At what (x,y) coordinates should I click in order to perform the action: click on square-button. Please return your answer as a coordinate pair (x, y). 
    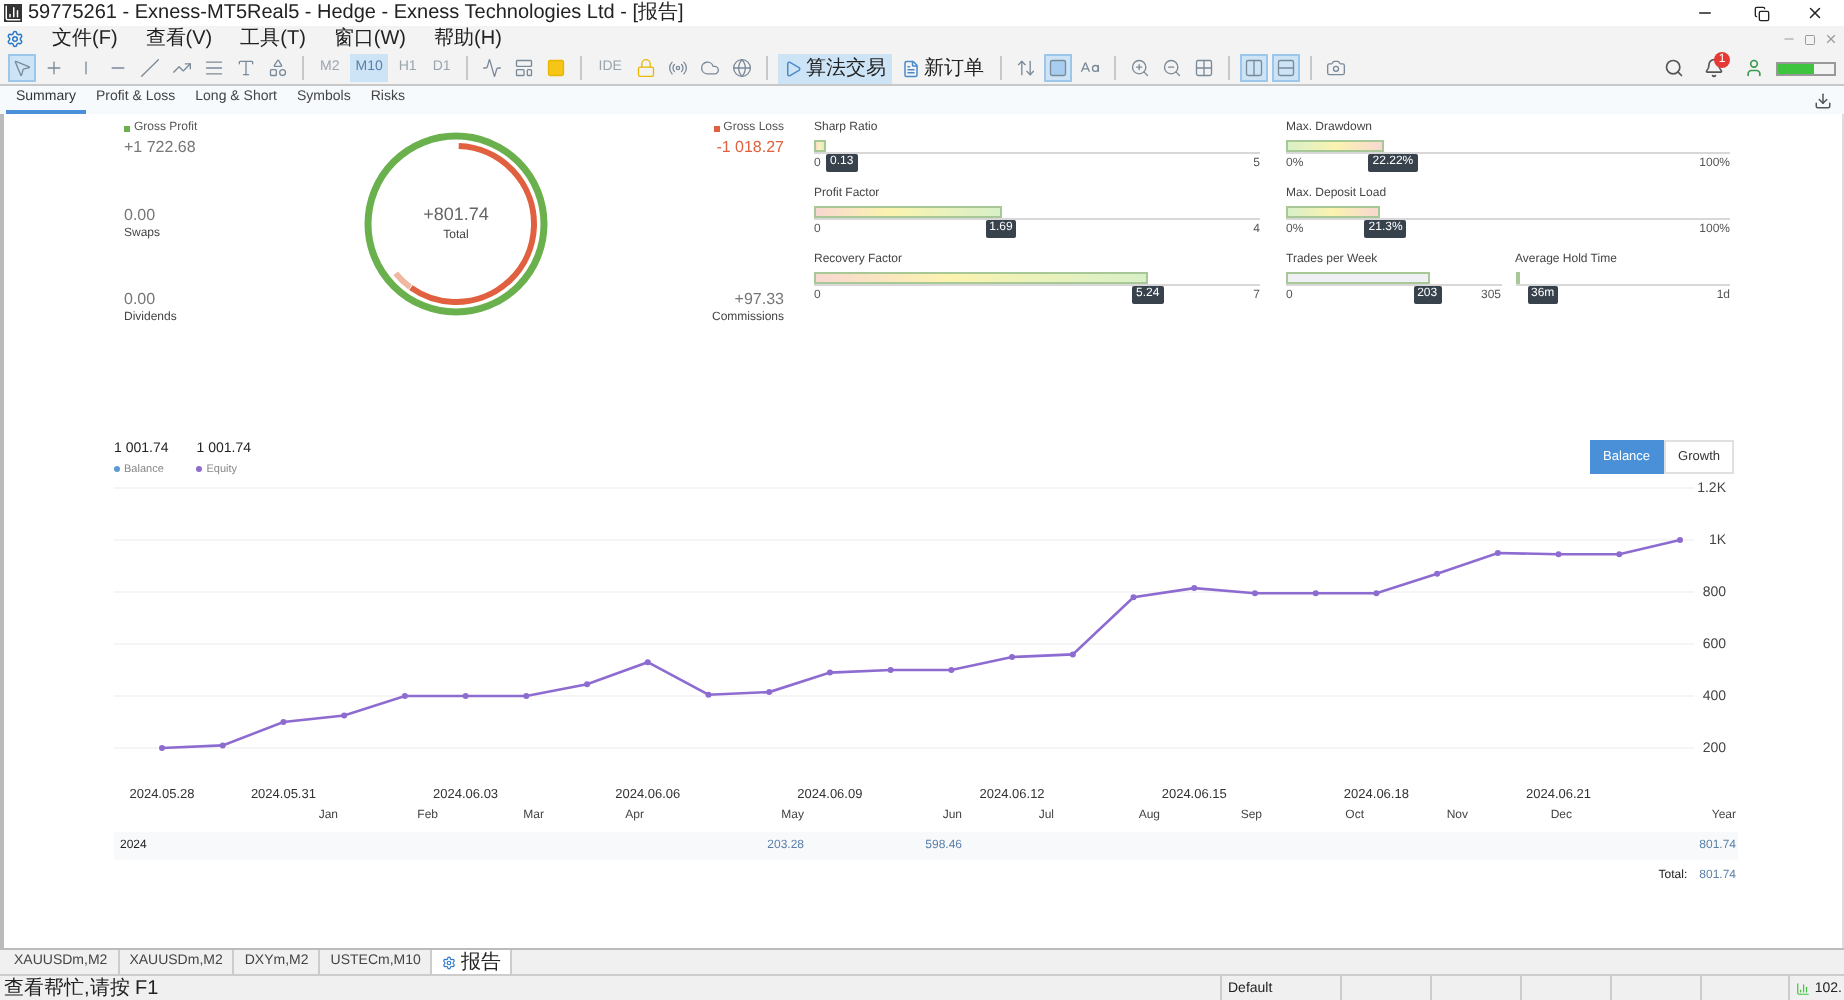
    Looking at the image, I should click on (1057, 68).